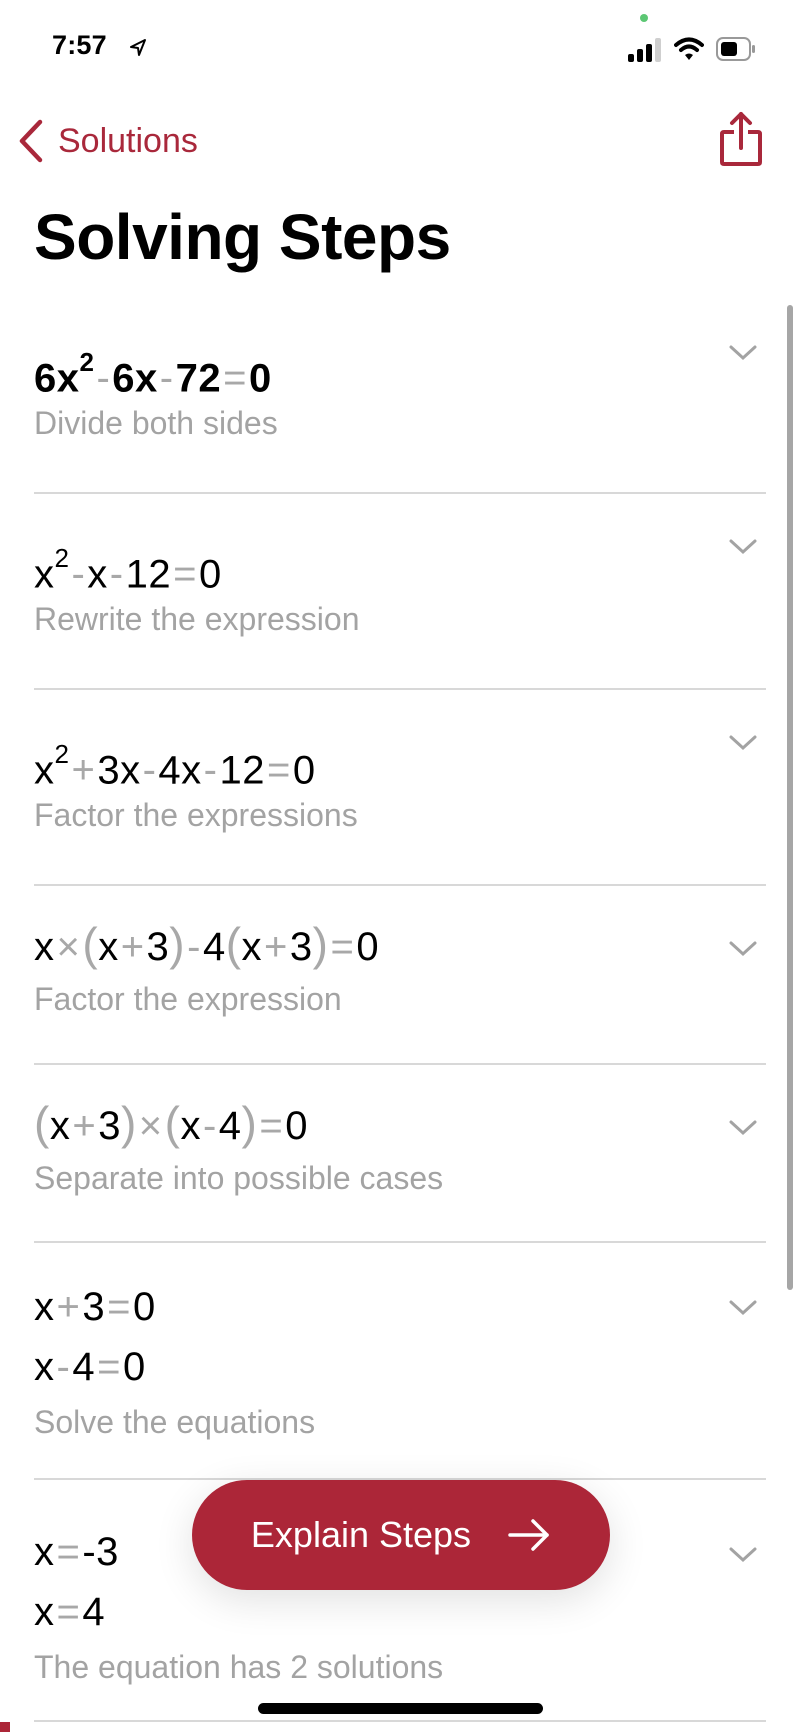 Image resolution: width=800 pixels, height=1732 pixels. Describe the element at coordinates (644, 18) in the screenshot. I see `privacy-indicator-dot` at that location.